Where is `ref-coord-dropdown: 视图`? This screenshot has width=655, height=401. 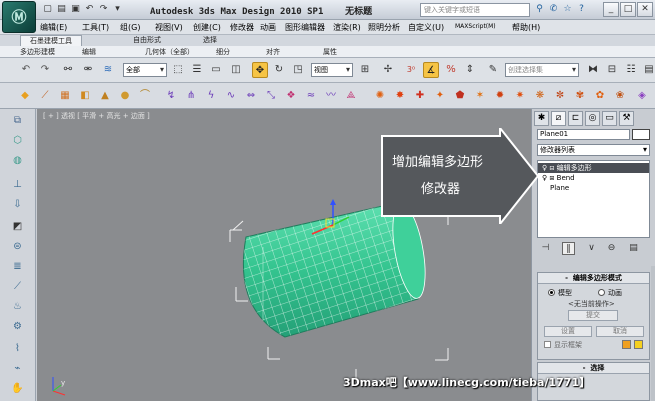
ref-coord-dropdown: 视图 is located at coordinates (332, 70).